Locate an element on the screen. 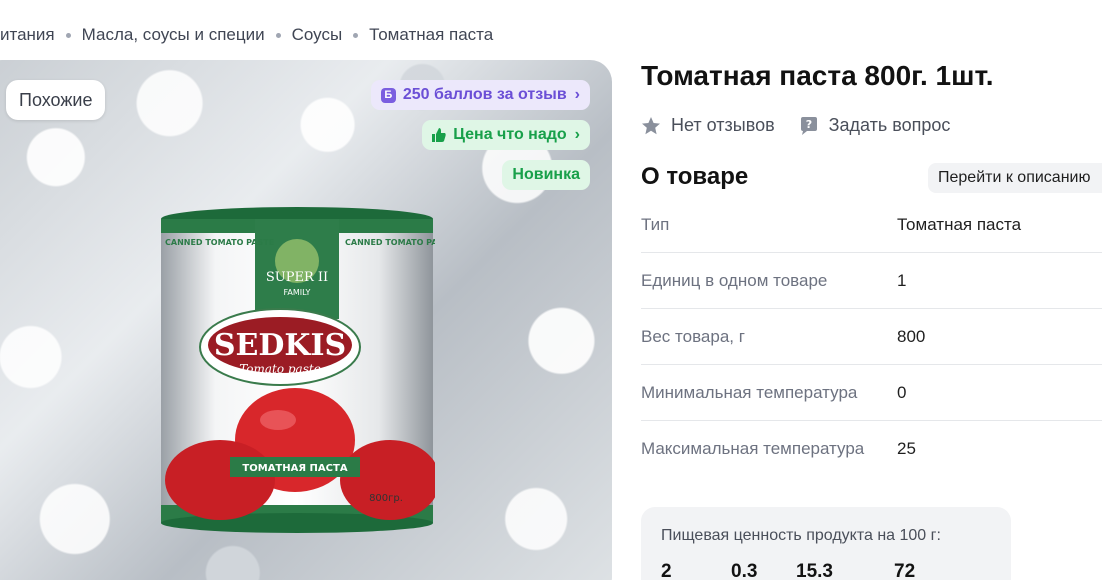  points-badge-label: 250 баллов за отзыв is located at coordinates (484, 94).